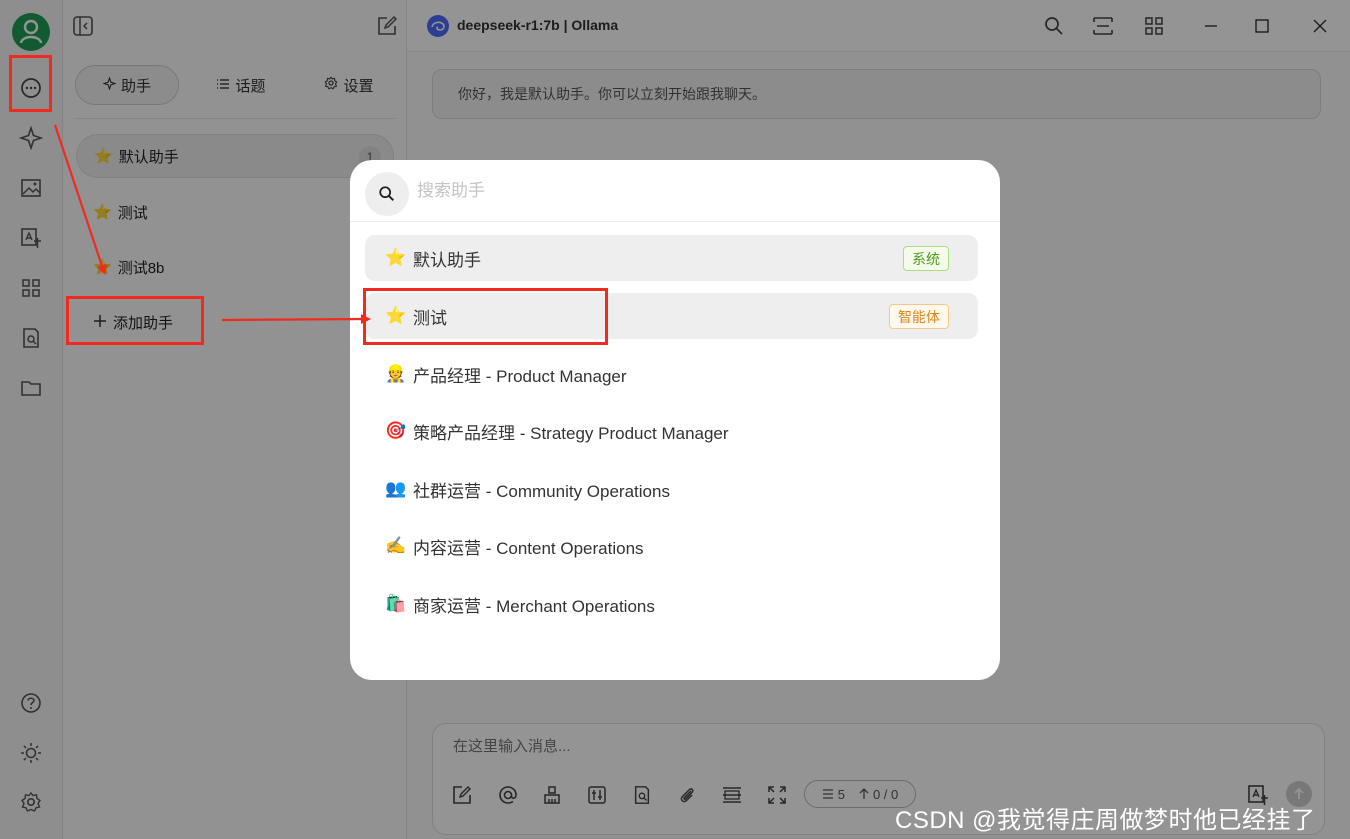  Describe the element at coordinates (1105, 820) in the screenshot. I see `watermark: CSDN @我觉得庄周做梦时他已经挂了` at that location.